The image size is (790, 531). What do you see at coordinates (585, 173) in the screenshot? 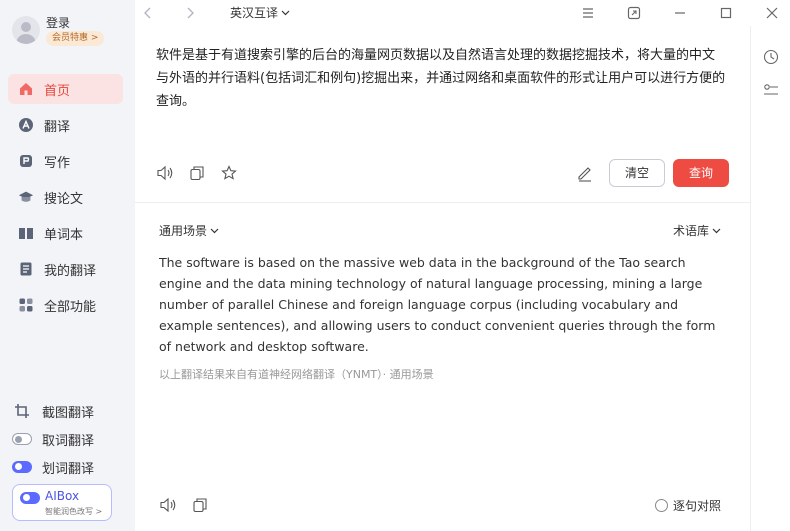
I see `edit-icon` at bounding box center [585, 173].